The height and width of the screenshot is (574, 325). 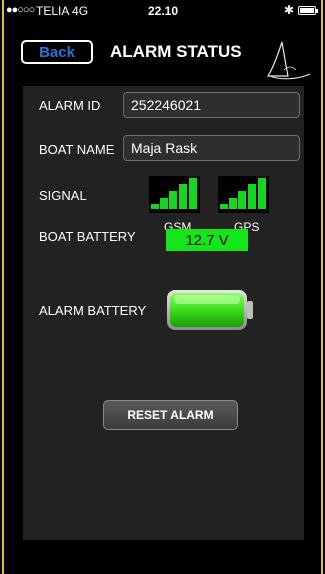 What do you see at coordinates (87, 236) in the screenshot?
I see `boat-battery-label: BOAT BATTERY` at bounding box center [87, 236].